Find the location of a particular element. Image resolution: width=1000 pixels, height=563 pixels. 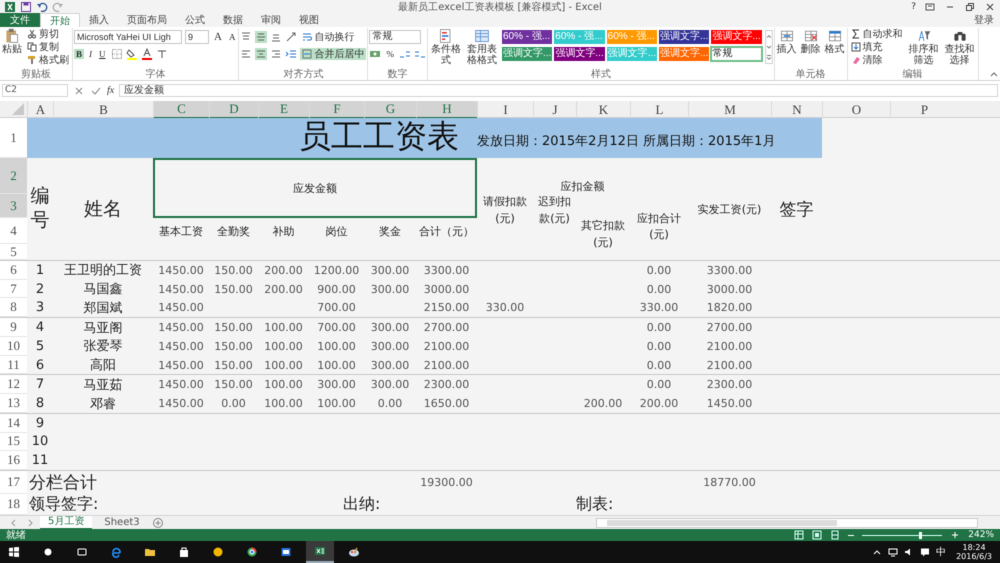

italic-button: I is located at coordinates (90, 54).